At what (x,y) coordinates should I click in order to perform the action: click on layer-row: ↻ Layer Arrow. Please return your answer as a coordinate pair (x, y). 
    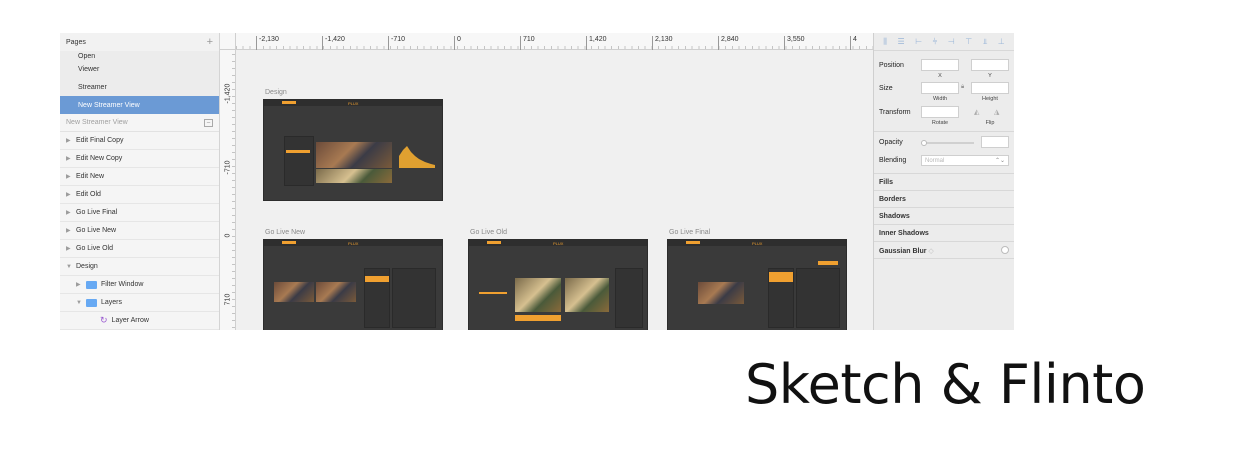
    Looking at the image, I should click on (139, 321).